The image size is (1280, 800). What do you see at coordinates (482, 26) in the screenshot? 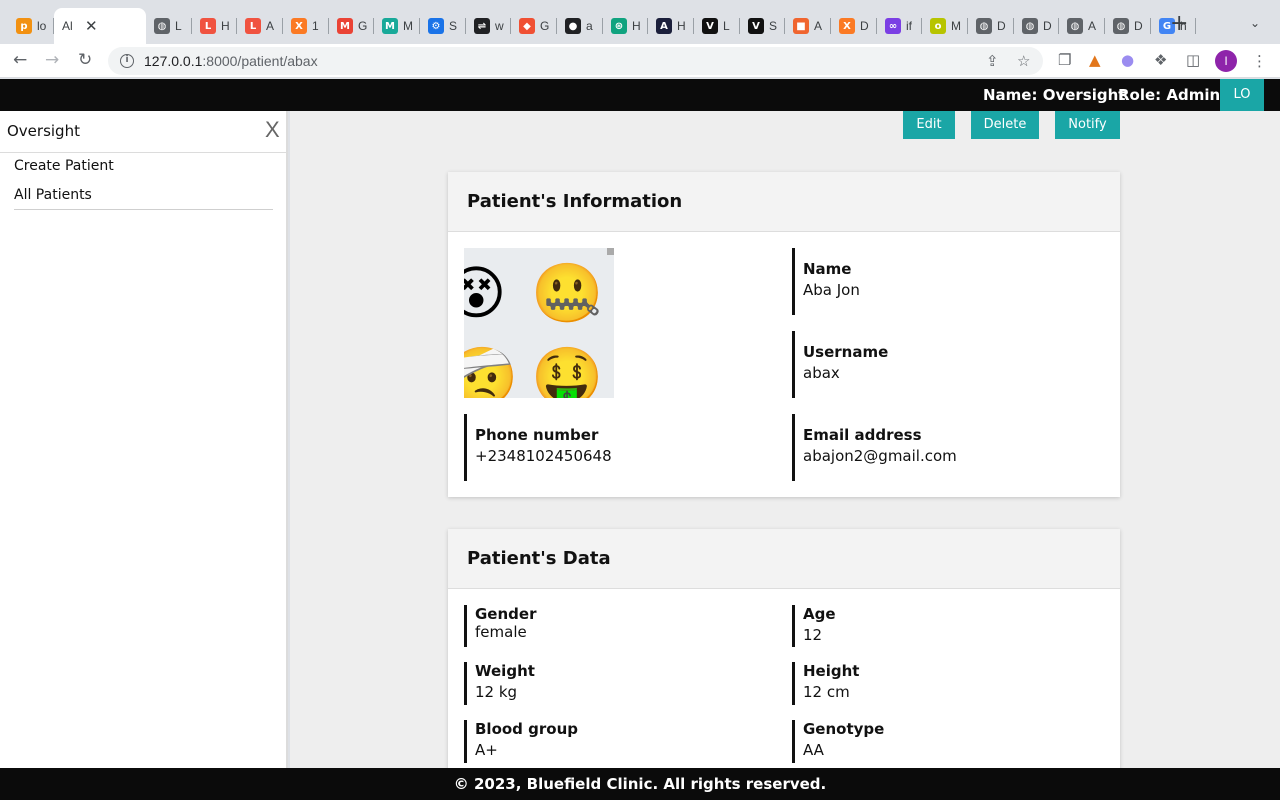
I see `net-favicon-icon: ⇌` at bounding box center [482, 26].